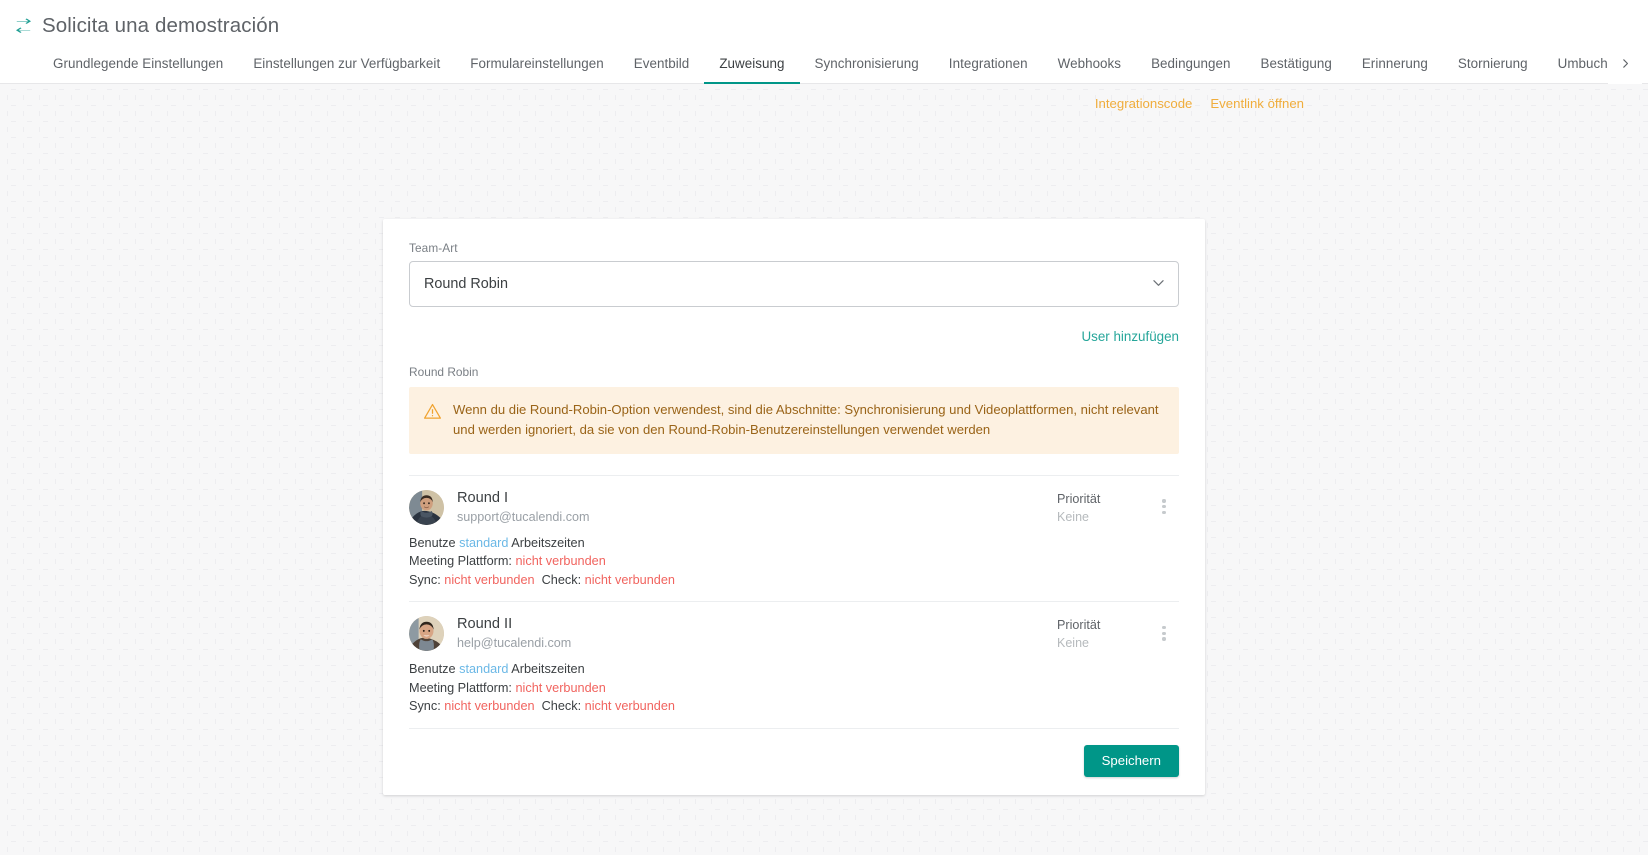 The image size is (1648, 855). I want to click on exchange-arrows-icon, so click(23, 25).